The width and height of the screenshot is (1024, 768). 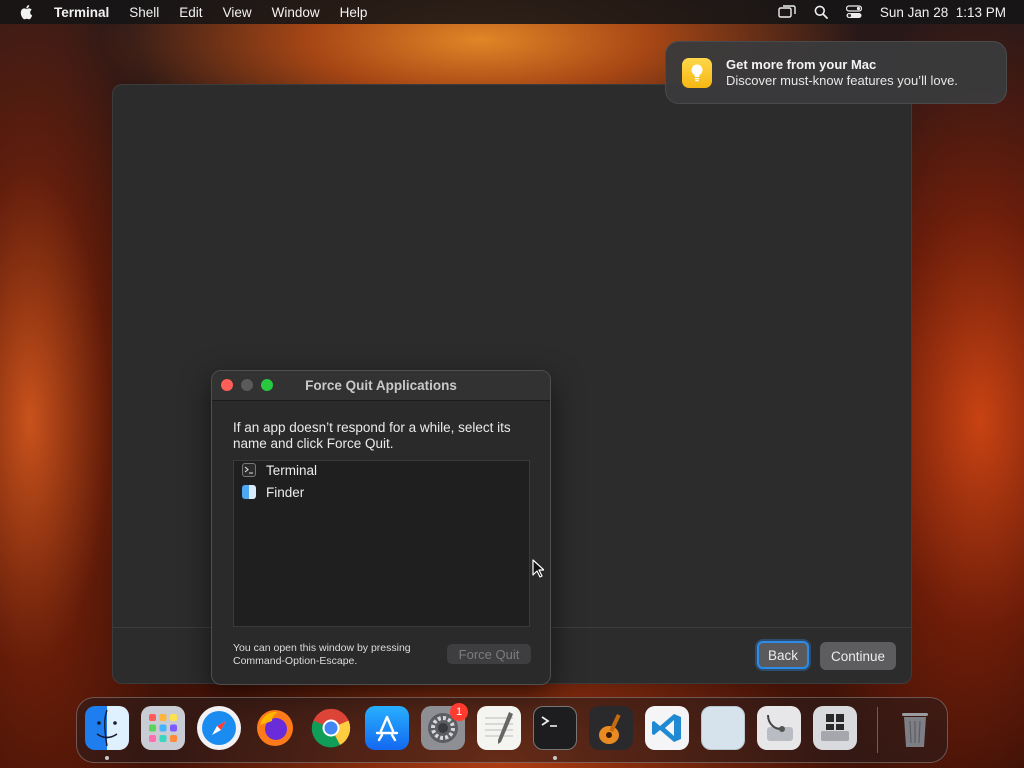 What do you see at coordinates (779, 728) in the screenshot?
I see `disk-utility-icon` at bounding box center [779, 728].